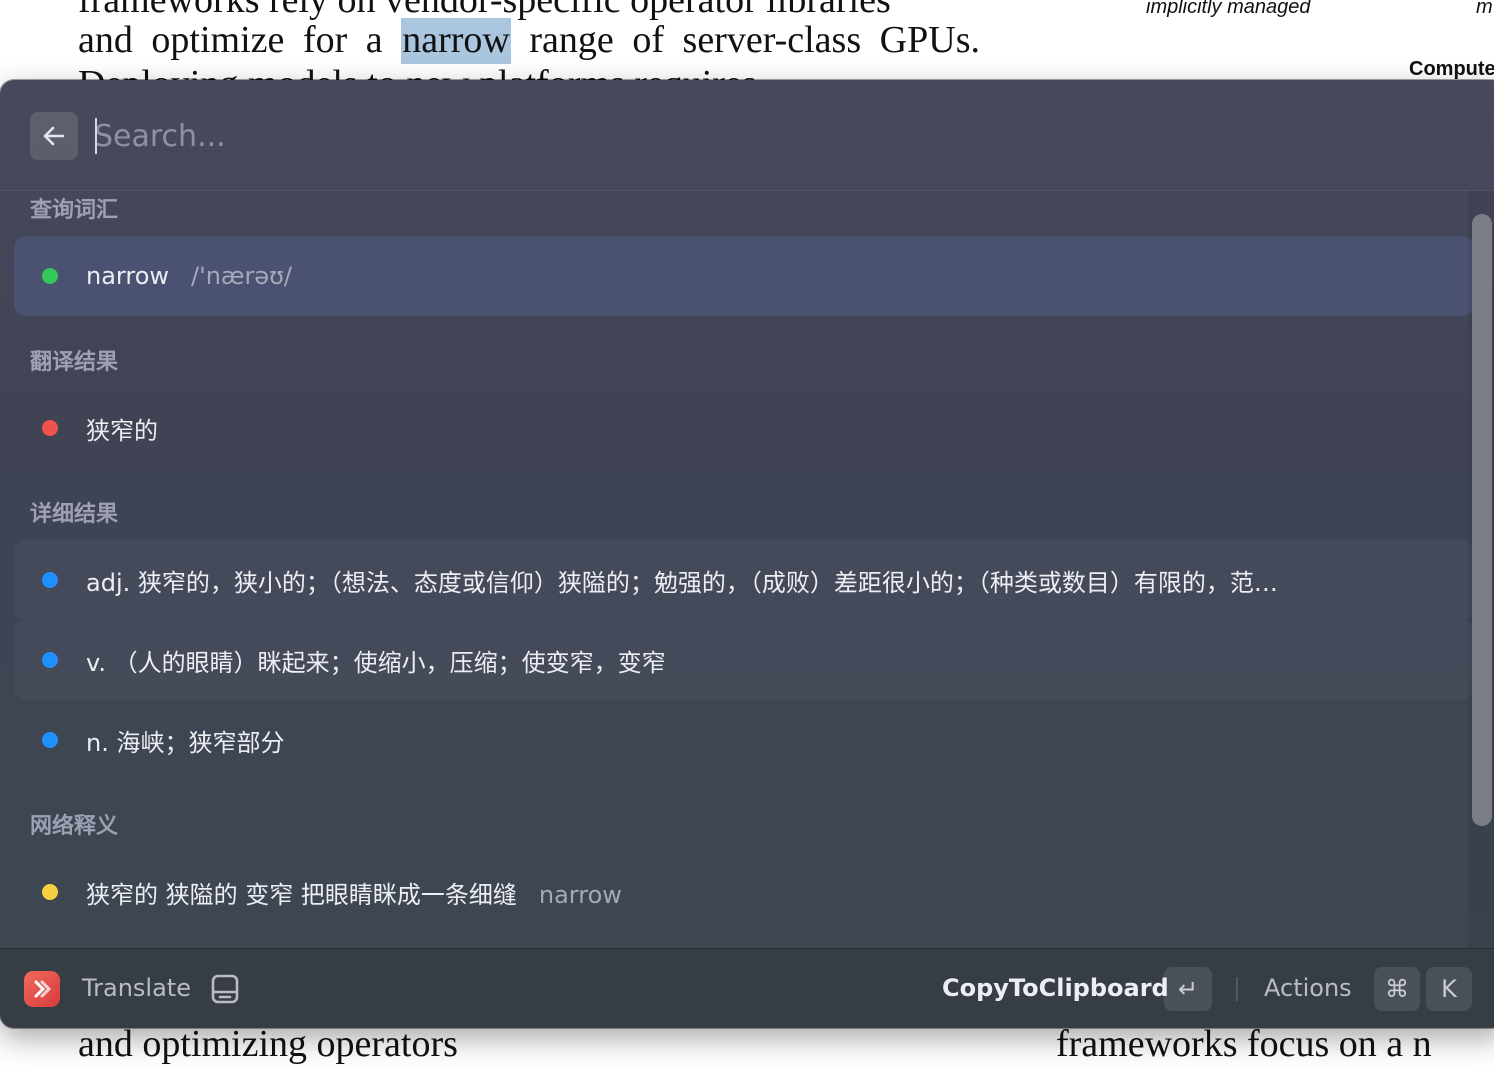 This screenshot has width=1494, height=1066. What do you see at coordinates (1244, 1044) in the screenshot?
I see `doc-line: frameworks focus on a n` at bounding box center [1244, 1044].